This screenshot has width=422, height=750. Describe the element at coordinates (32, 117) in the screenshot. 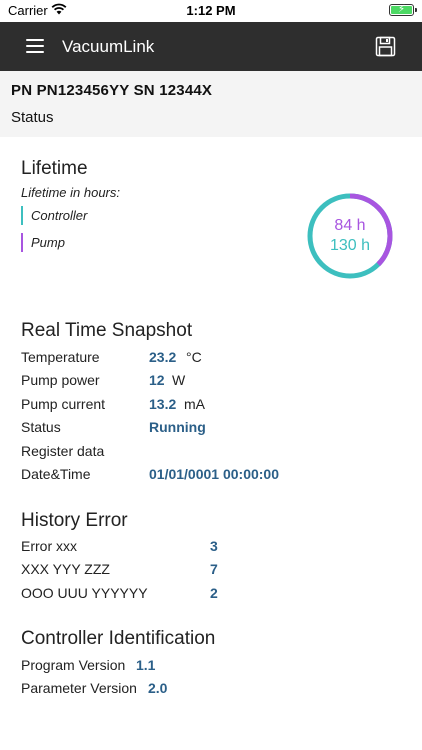

I see `status-heading: Status` at that location.